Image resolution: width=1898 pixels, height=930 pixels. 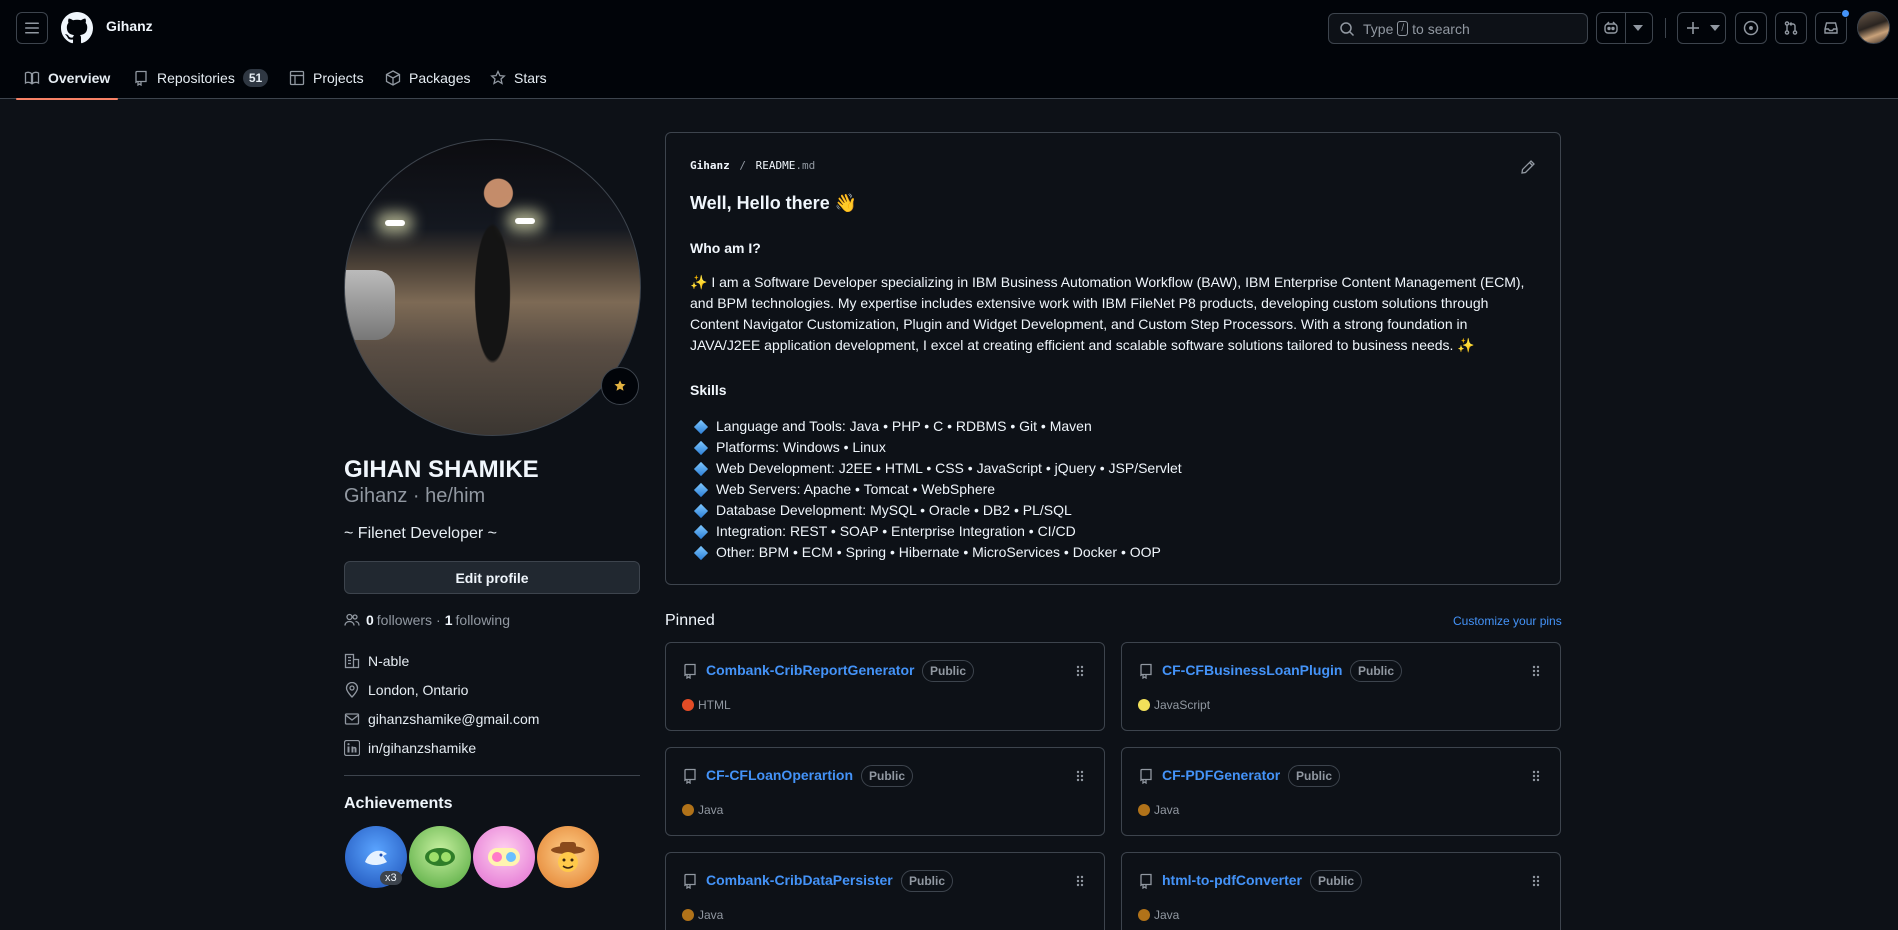 What do you see at coordinates (398, 803) in the screenshot?
I see `achievements-heading: Achievements` at bounding box center [398, 803].